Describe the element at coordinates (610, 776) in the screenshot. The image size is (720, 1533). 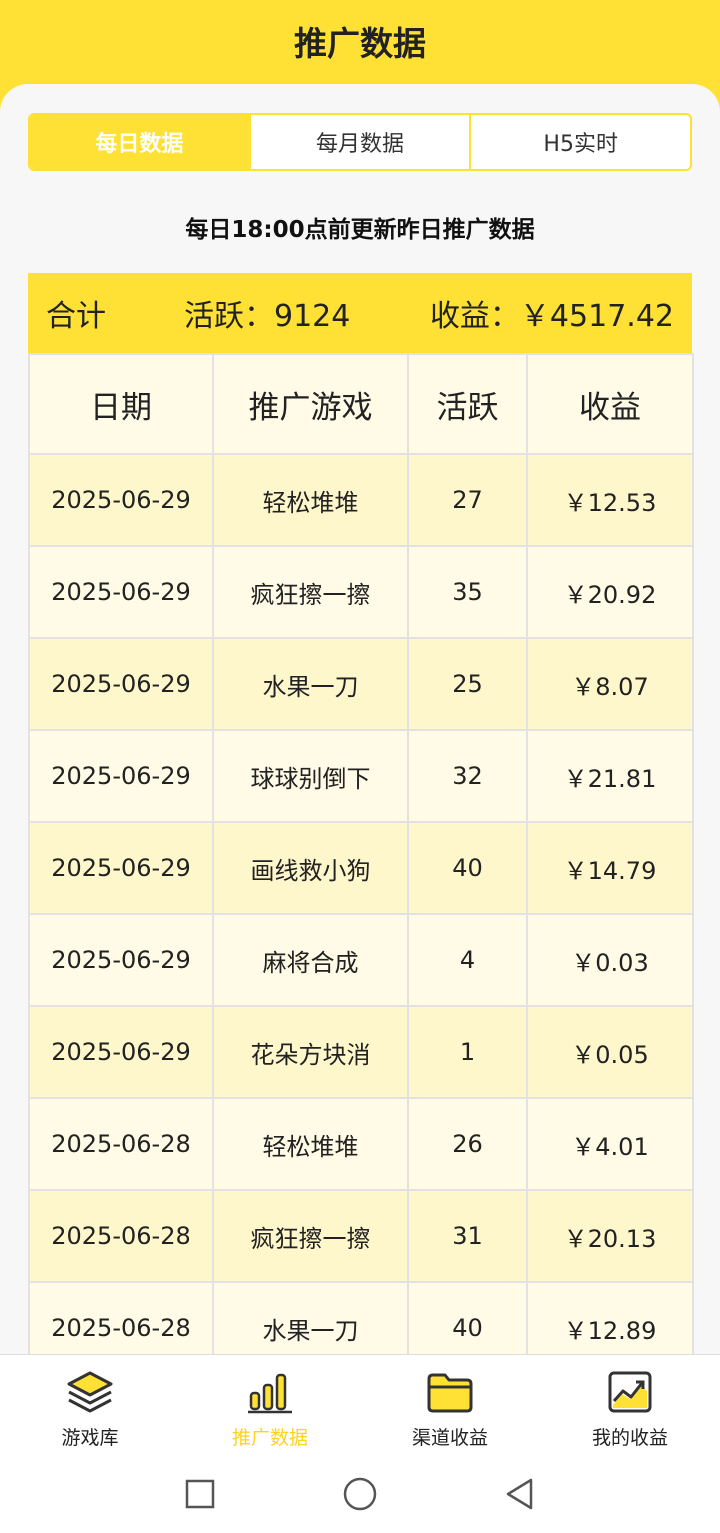
I see `cell-income: ￥21.81` at that location.